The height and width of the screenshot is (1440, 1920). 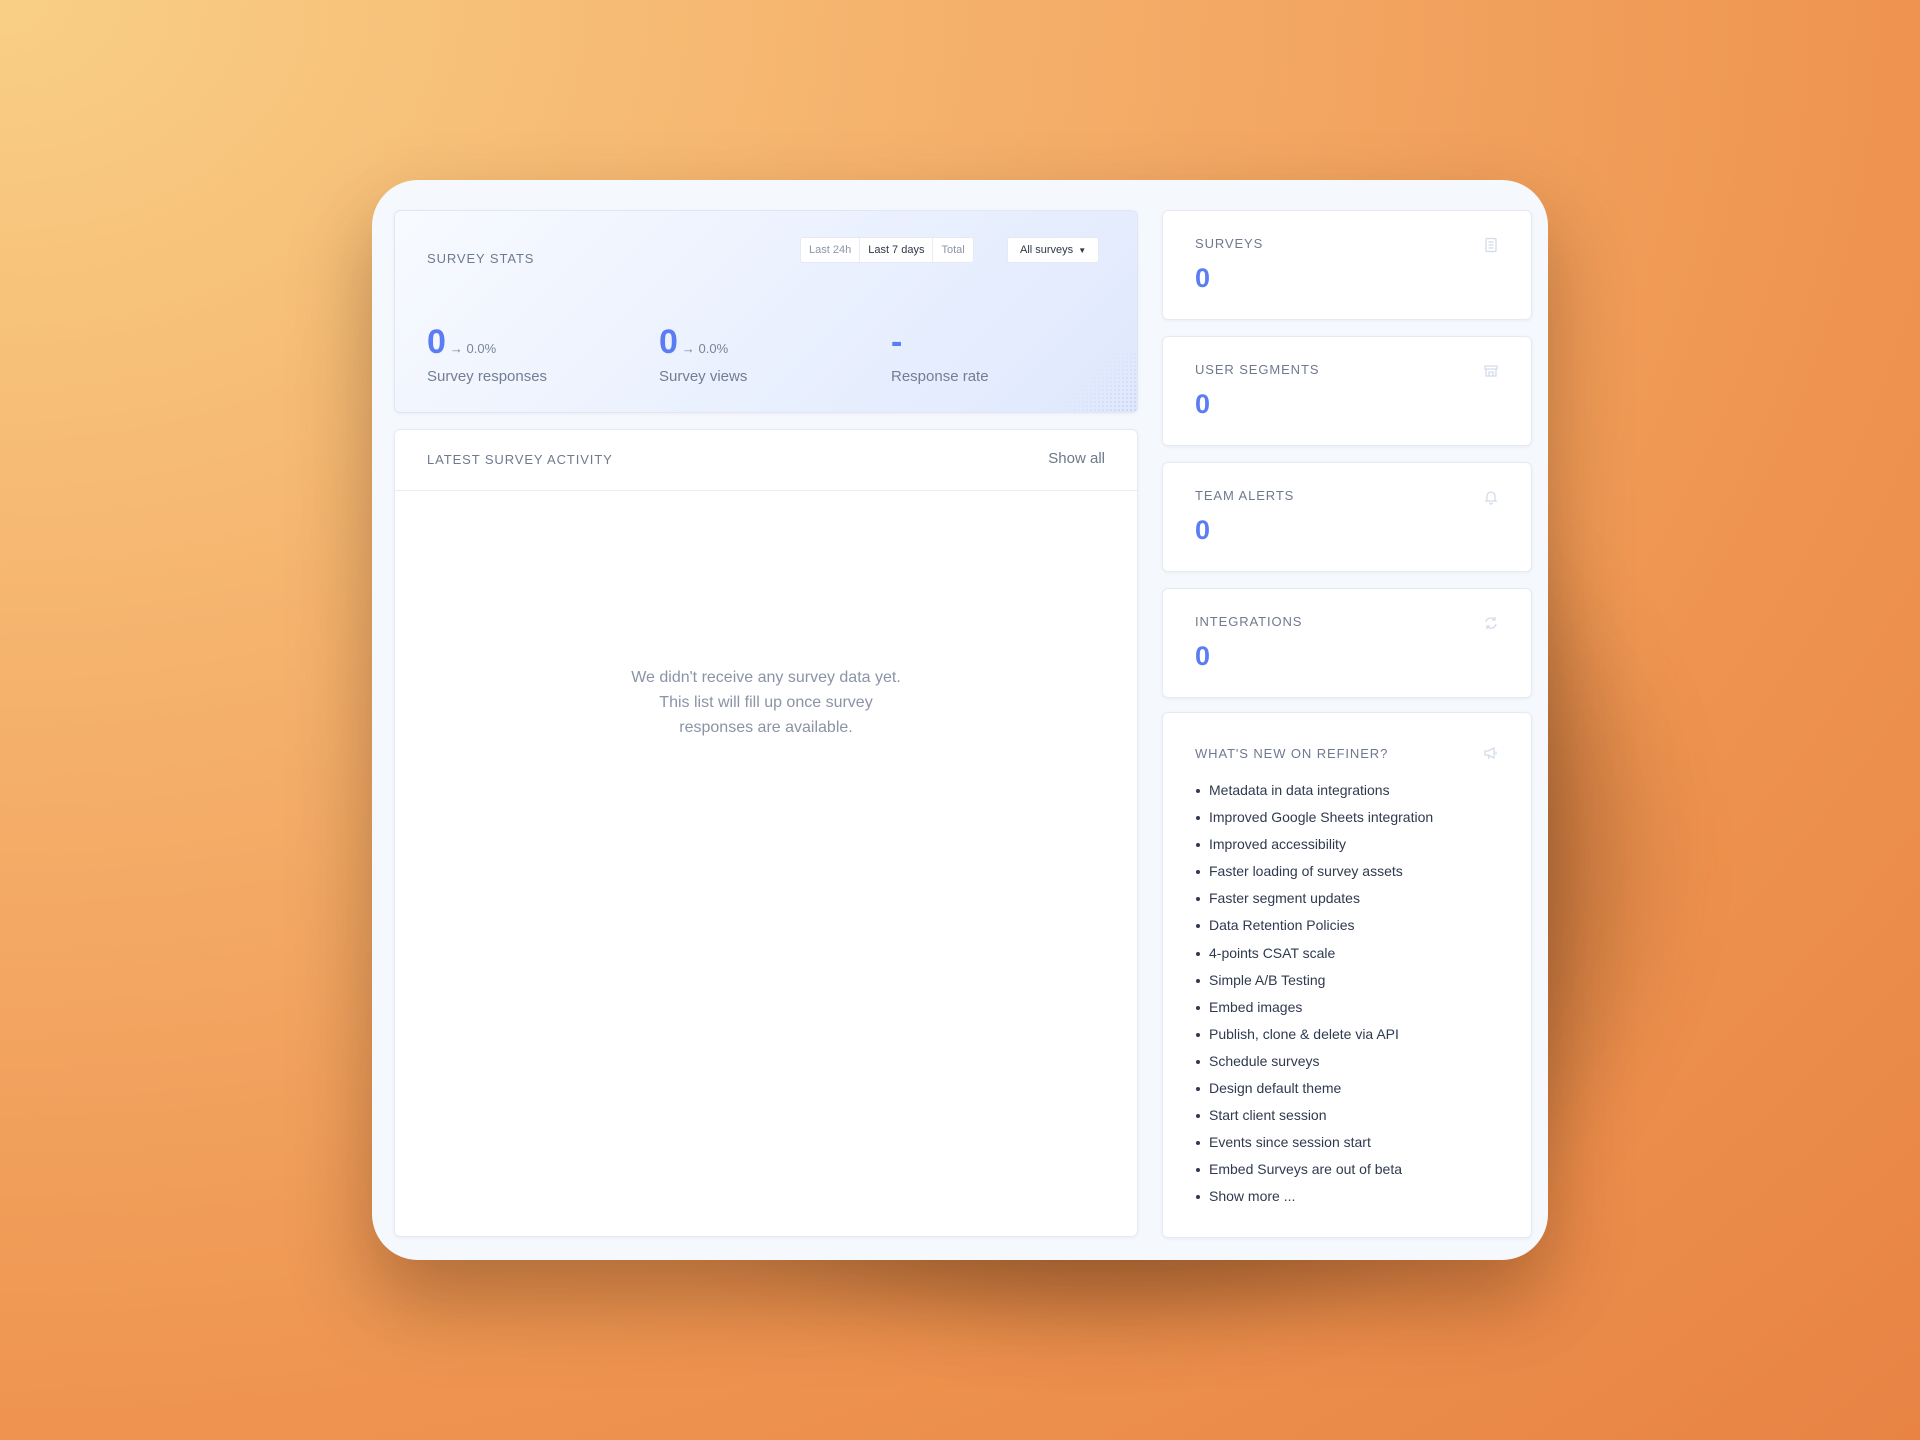 I want to click on team-alerts-card: TEAM ALERTS 0, so click(x=1347, y=517).